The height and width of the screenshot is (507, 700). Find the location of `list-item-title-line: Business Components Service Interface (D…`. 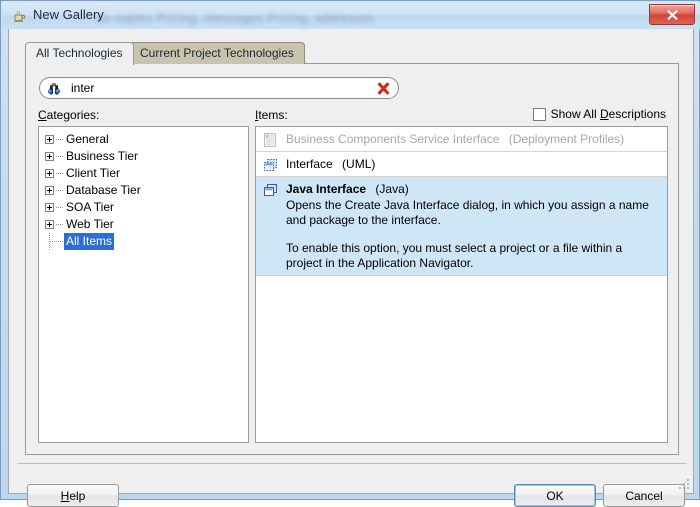

list-item-title-line: Business Components Service Interface (D… is located at coordinates (473, 139).